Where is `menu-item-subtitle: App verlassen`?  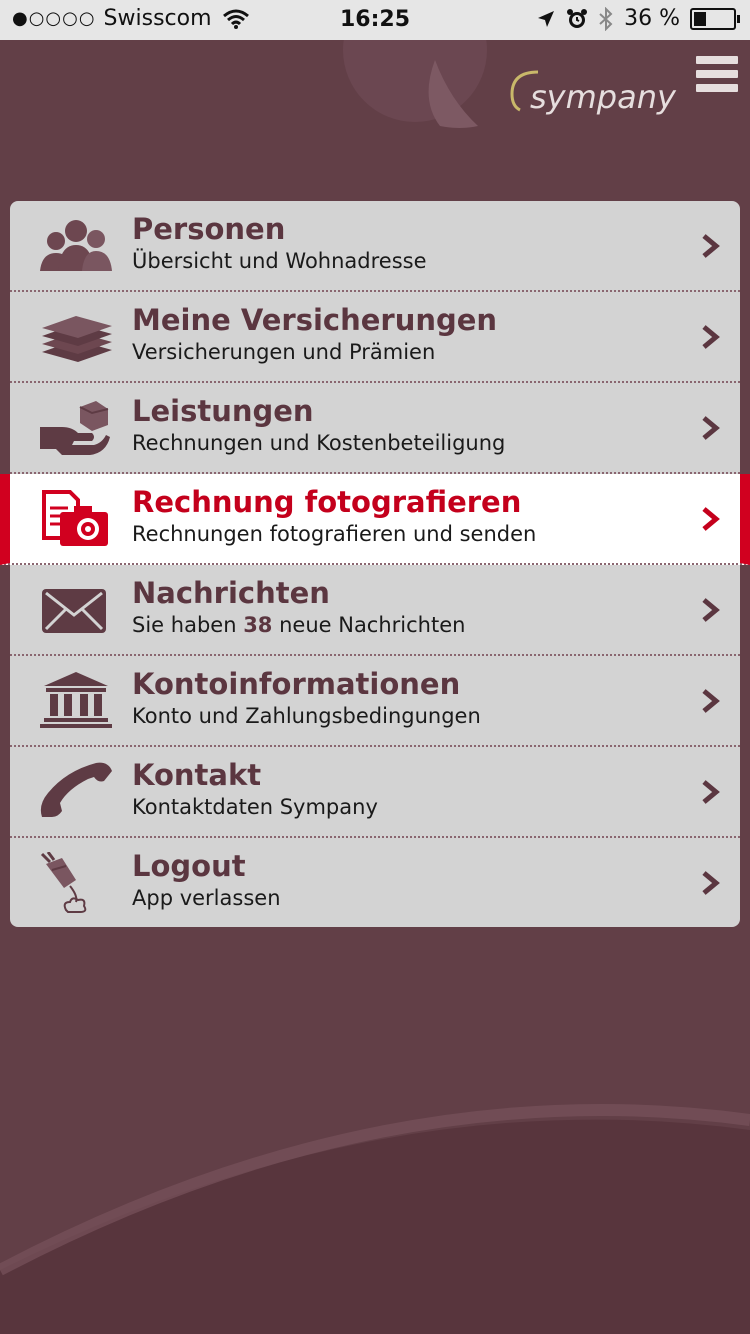 menu-item-subtitle: App verlassen is located at coordinates (206, 898).